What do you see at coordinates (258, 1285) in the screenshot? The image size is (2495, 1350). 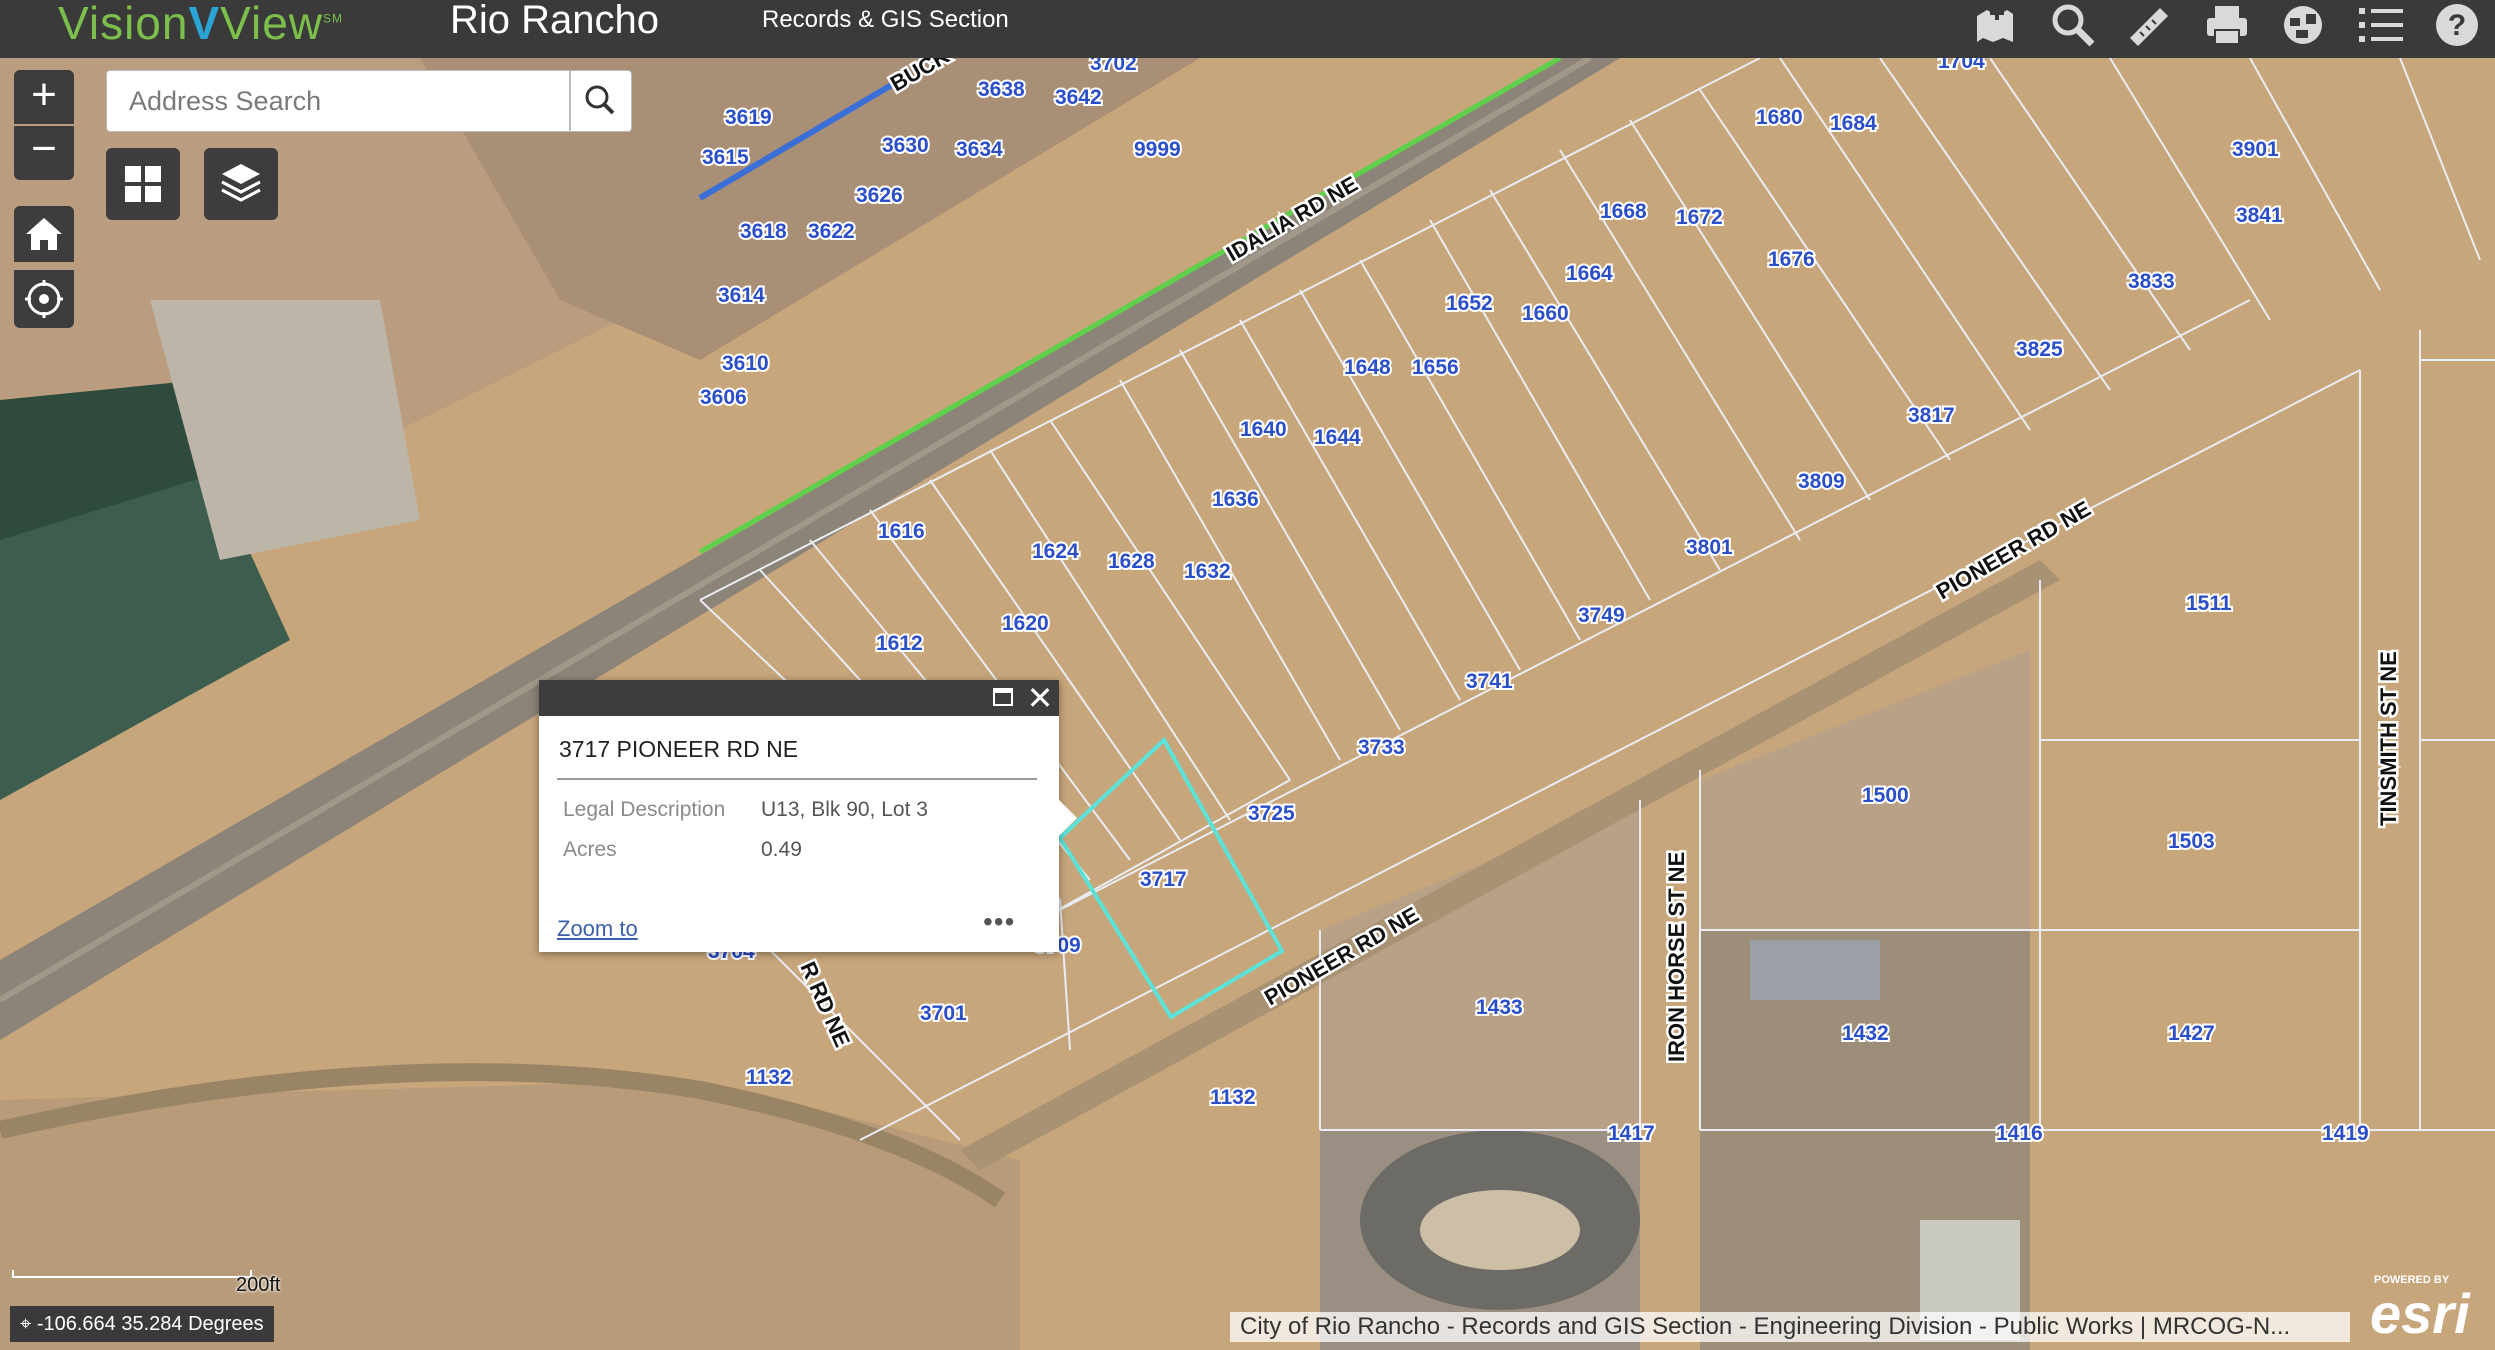 I see `scale-label: 200ft` at bounding box center [258, 1285].